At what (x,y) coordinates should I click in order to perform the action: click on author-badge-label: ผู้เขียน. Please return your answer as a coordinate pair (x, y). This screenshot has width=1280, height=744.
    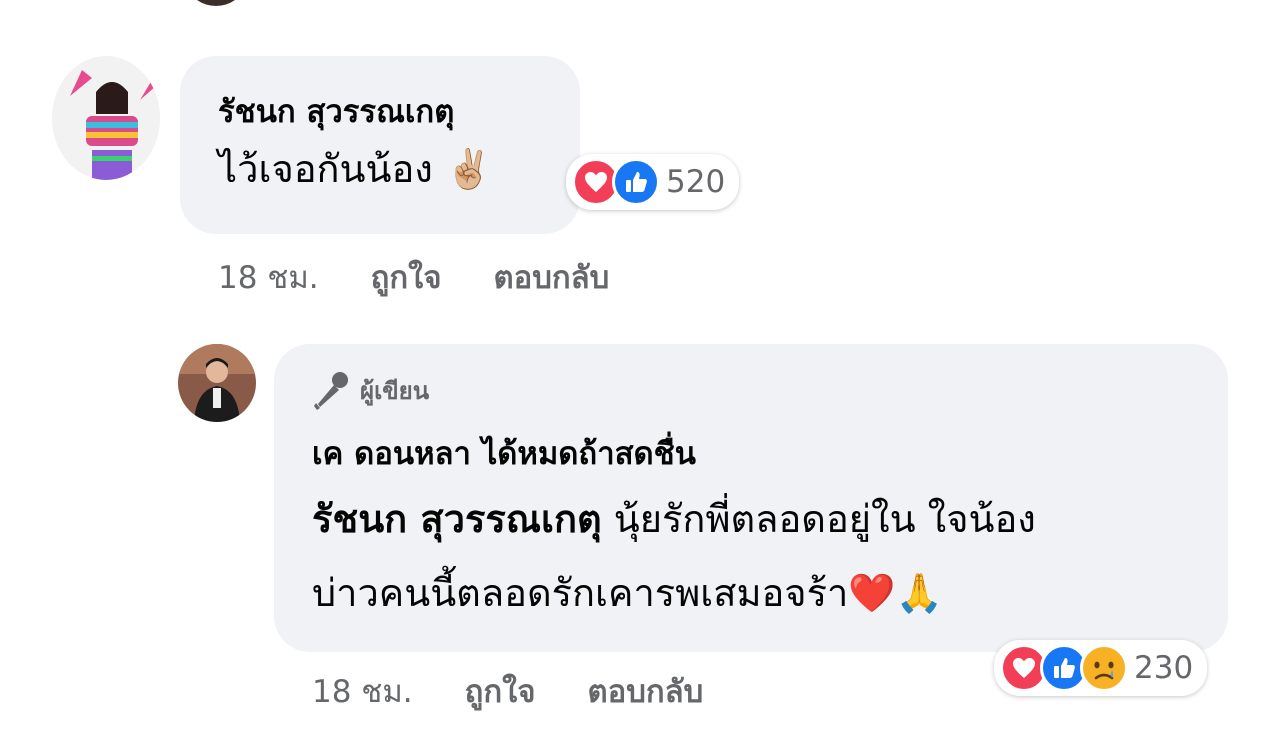
    Looking at the image, I should click on (395, 390).